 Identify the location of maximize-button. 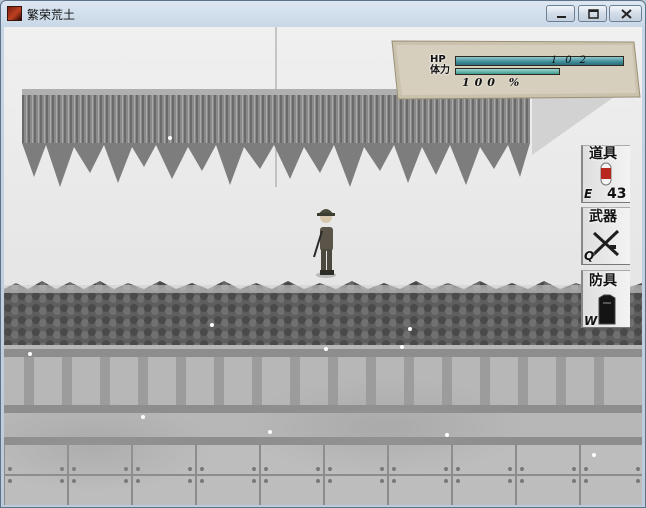
(592, 13).